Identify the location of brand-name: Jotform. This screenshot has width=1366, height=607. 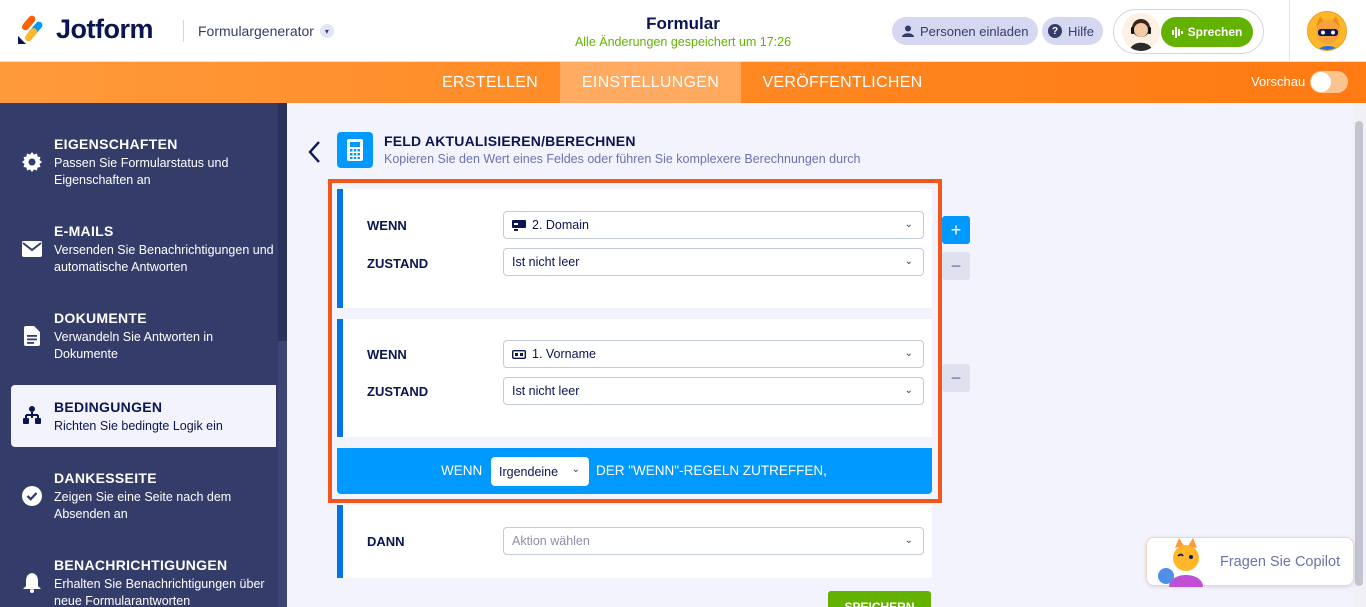
(105, 28).